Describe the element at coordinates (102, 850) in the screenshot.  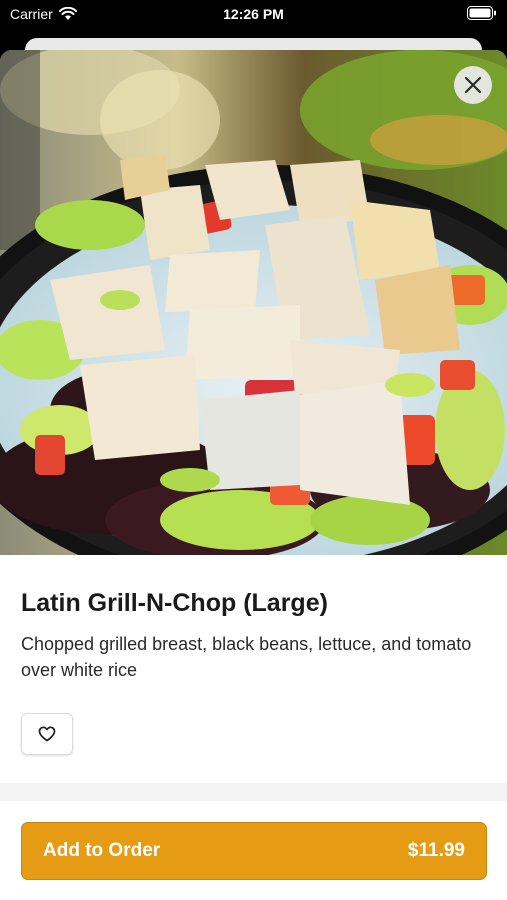
I see `add-to-order-label: Add to Order` at that location.